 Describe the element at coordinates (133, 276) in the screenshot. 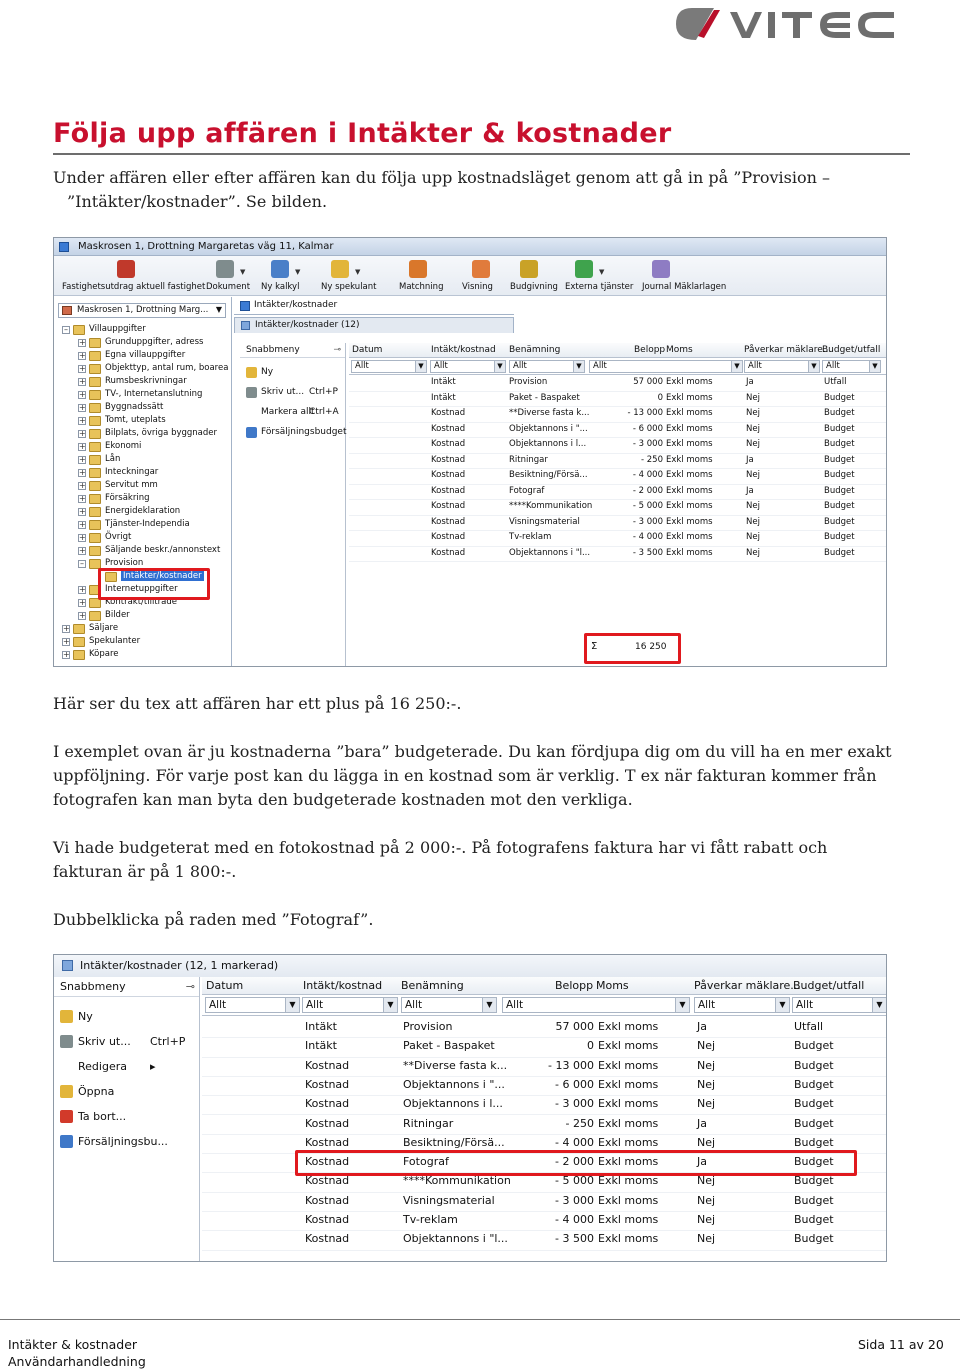

I see `toolbar-button-0: Fastighetsutdrag aktuell fastighet` at that location.